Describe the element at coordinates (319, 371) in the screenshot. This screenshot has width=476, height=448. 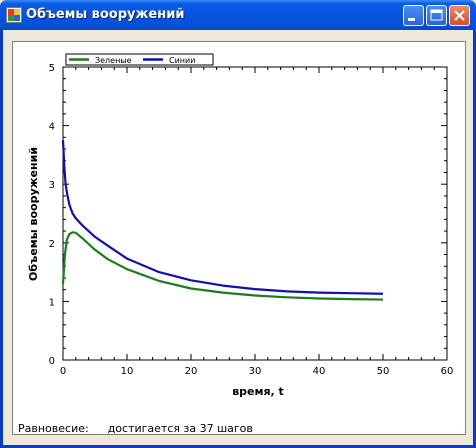
I see `x-tick-label: 40` at that location.